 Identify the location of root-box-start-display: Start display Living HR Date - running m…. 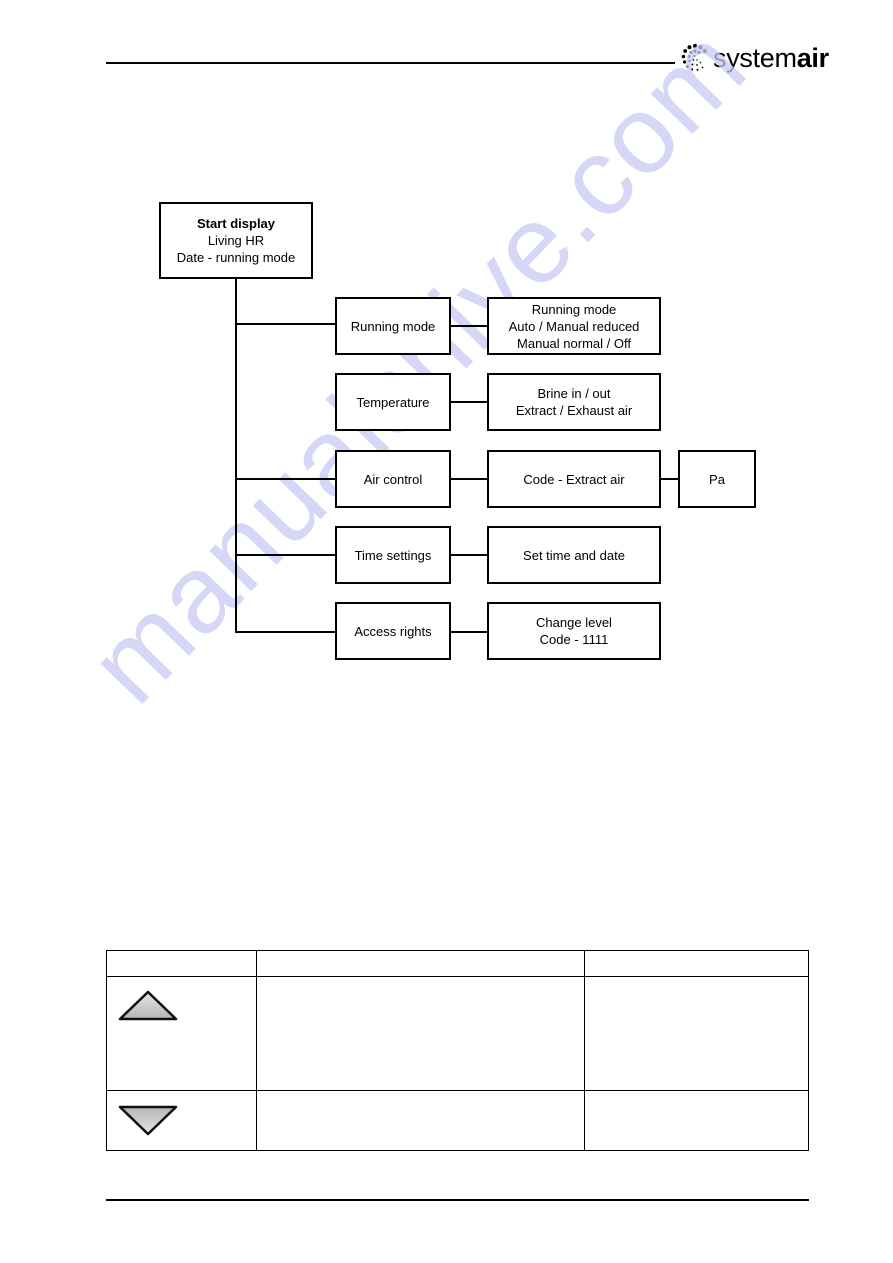
(236, 240).